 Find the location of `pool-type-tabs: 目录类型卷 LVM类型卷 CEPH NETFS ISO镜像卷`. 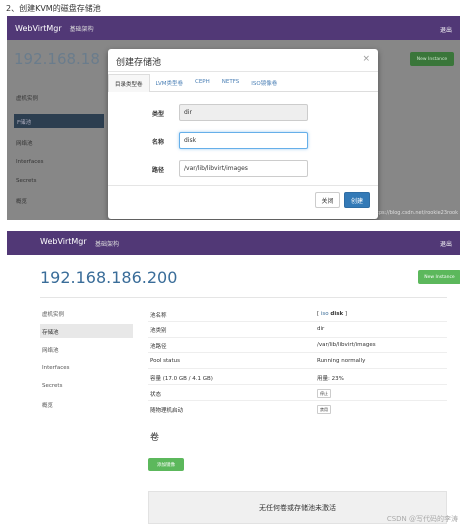

pool-type-tabs: 目录类型卷 LVM类型卷 CEPH NETFS ISO镜像卷 is located at coordinates (243, 83).